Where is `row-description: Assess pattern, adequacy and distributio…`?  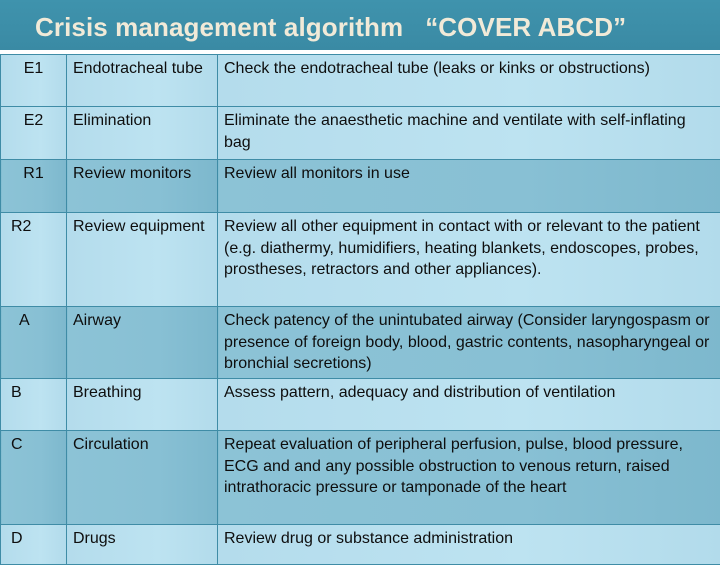 row-description: Assess pattern, adequacy and distributio… is located at coordinates (469, 405).